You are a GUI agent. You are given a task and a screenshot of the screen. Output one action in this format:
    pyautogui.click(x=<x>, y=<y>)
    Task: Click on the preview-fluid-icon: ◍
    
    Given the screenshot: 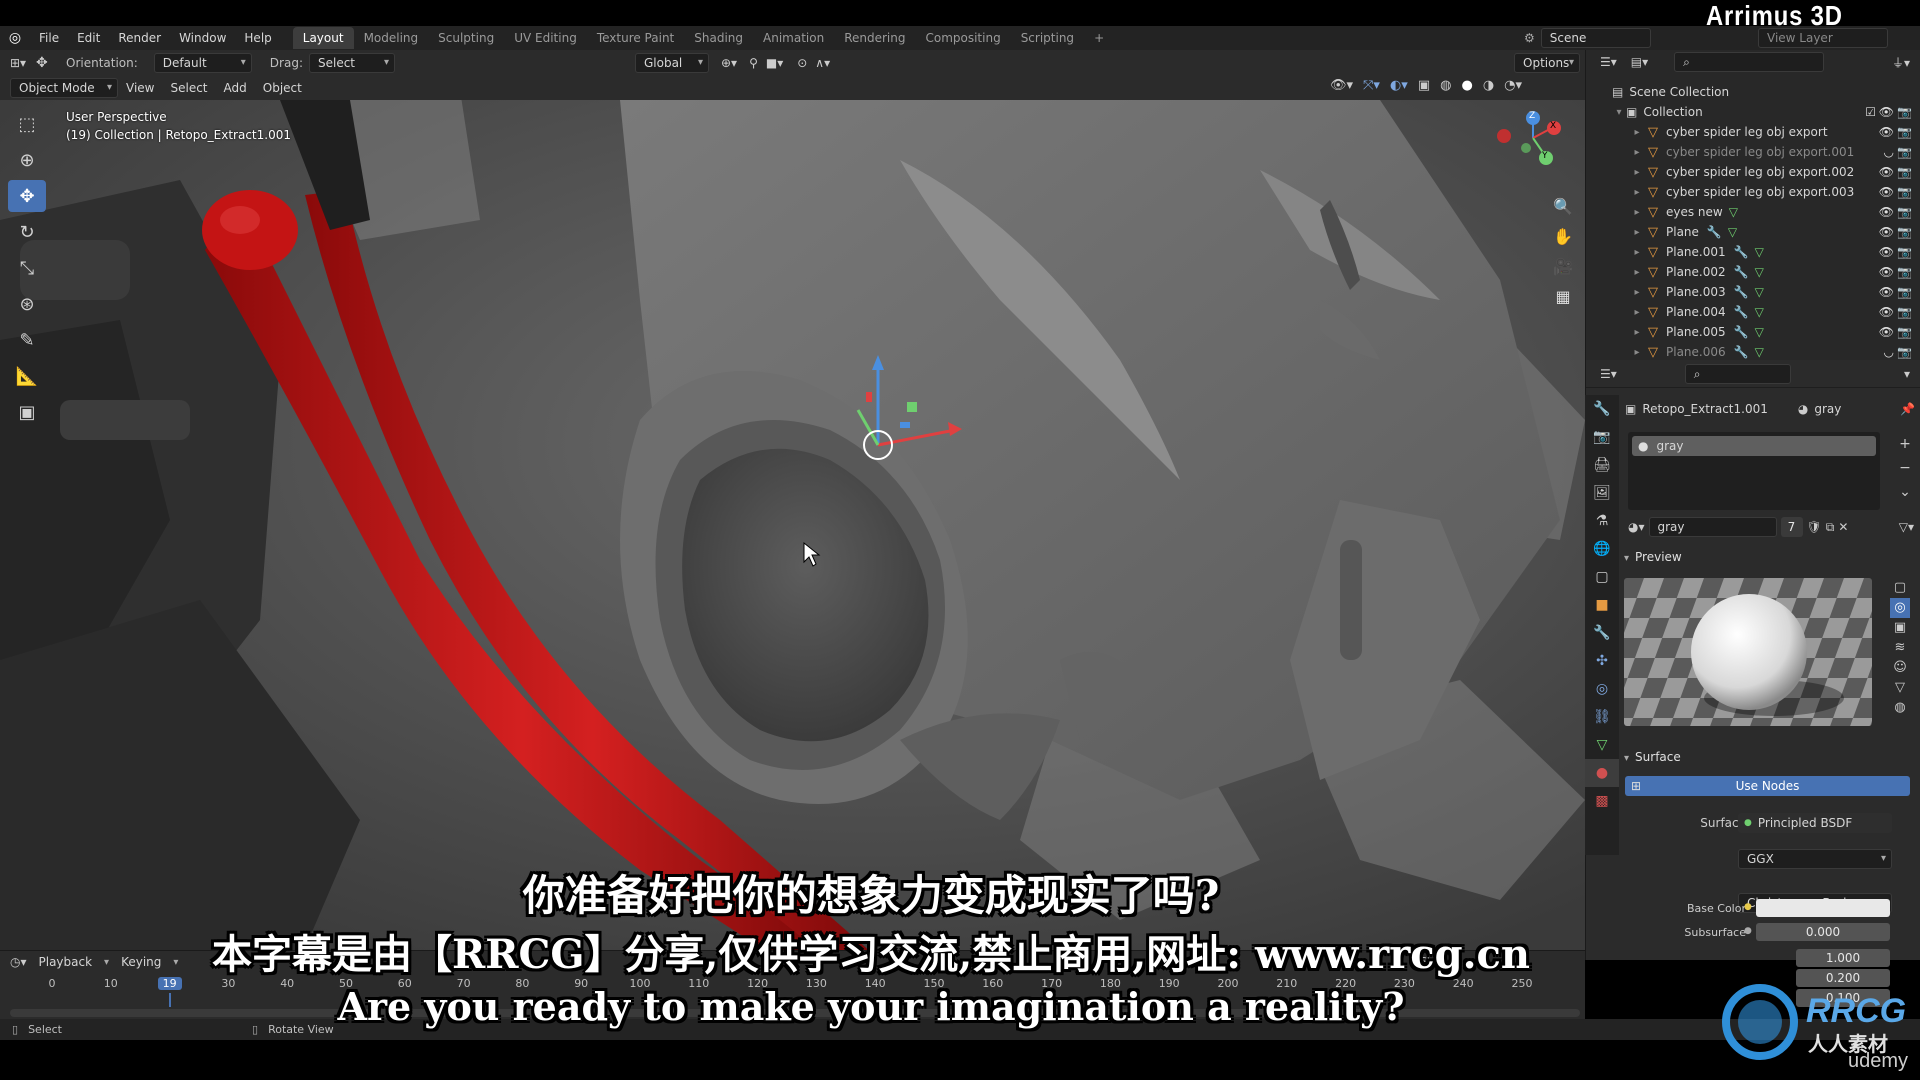 What is the action you would take?
    pyautogui.click(x=1900, y=708)
    